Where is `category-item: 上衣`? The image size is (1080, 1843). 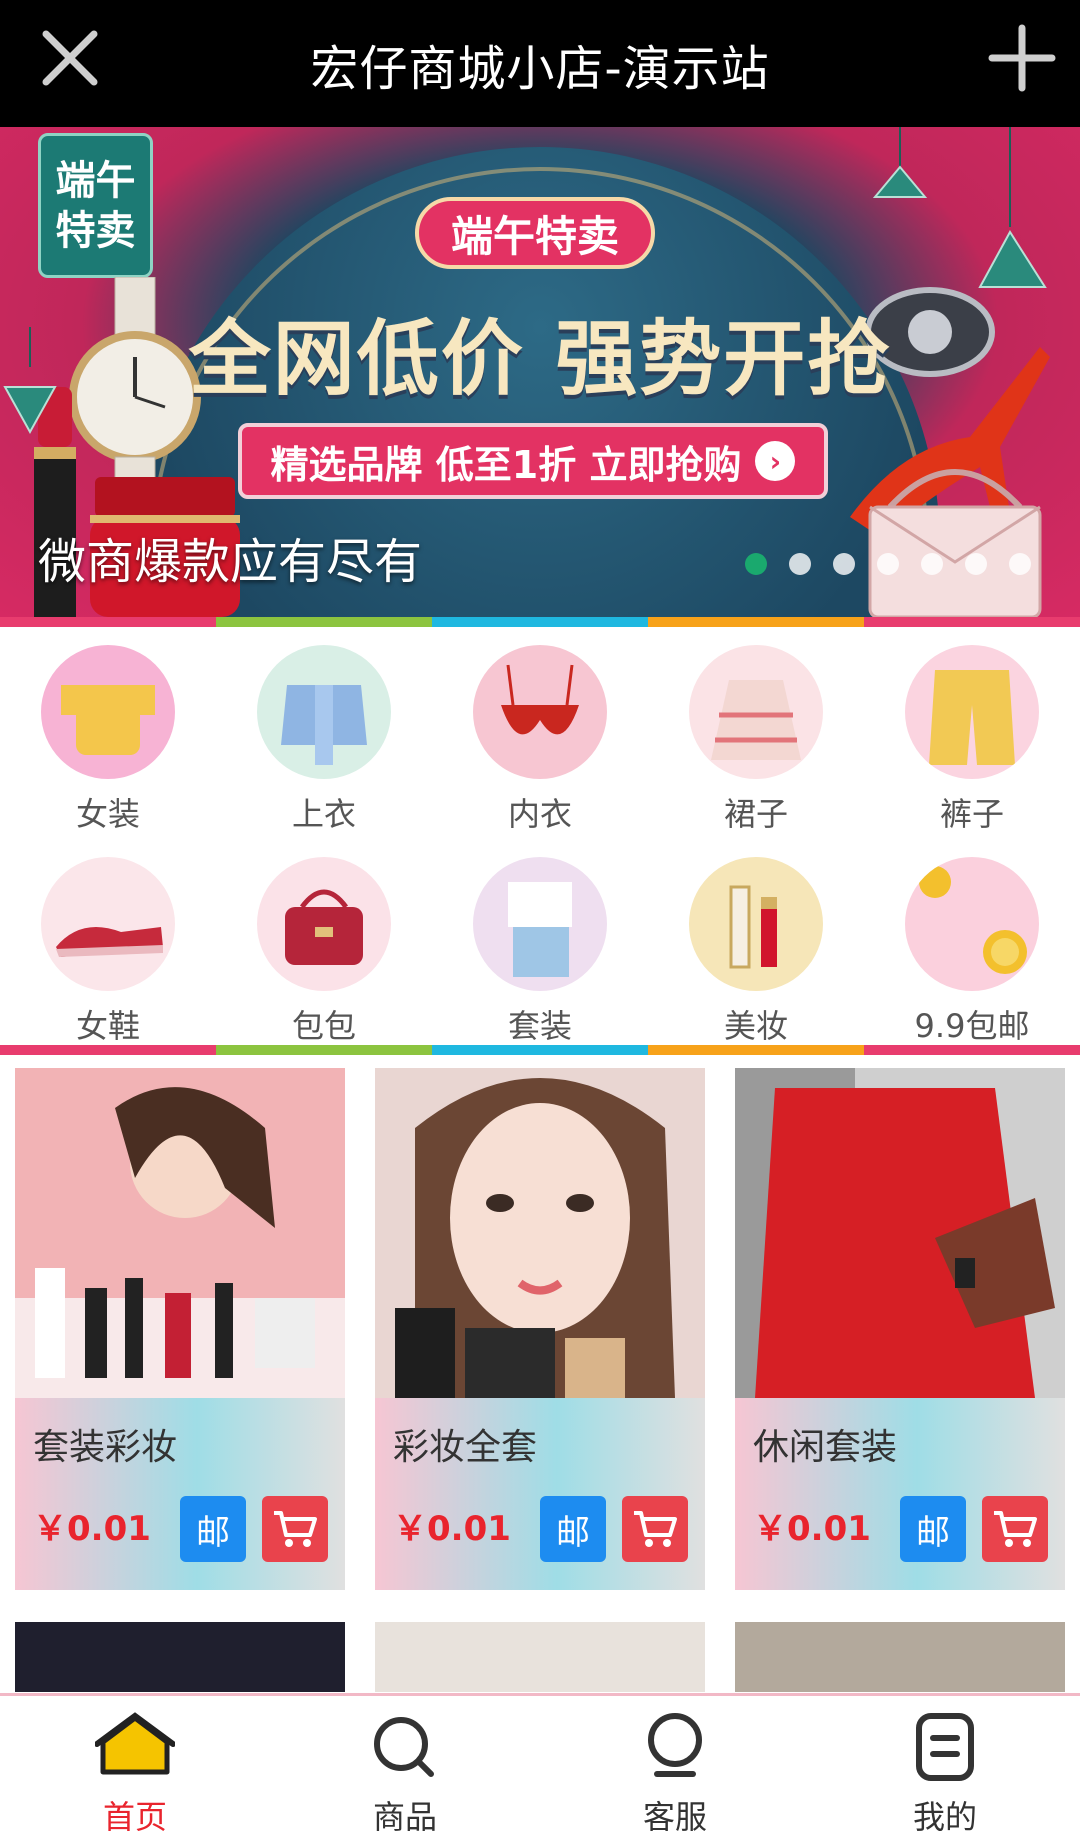 category-item: 上衣 is located at coordinates (324, 740).